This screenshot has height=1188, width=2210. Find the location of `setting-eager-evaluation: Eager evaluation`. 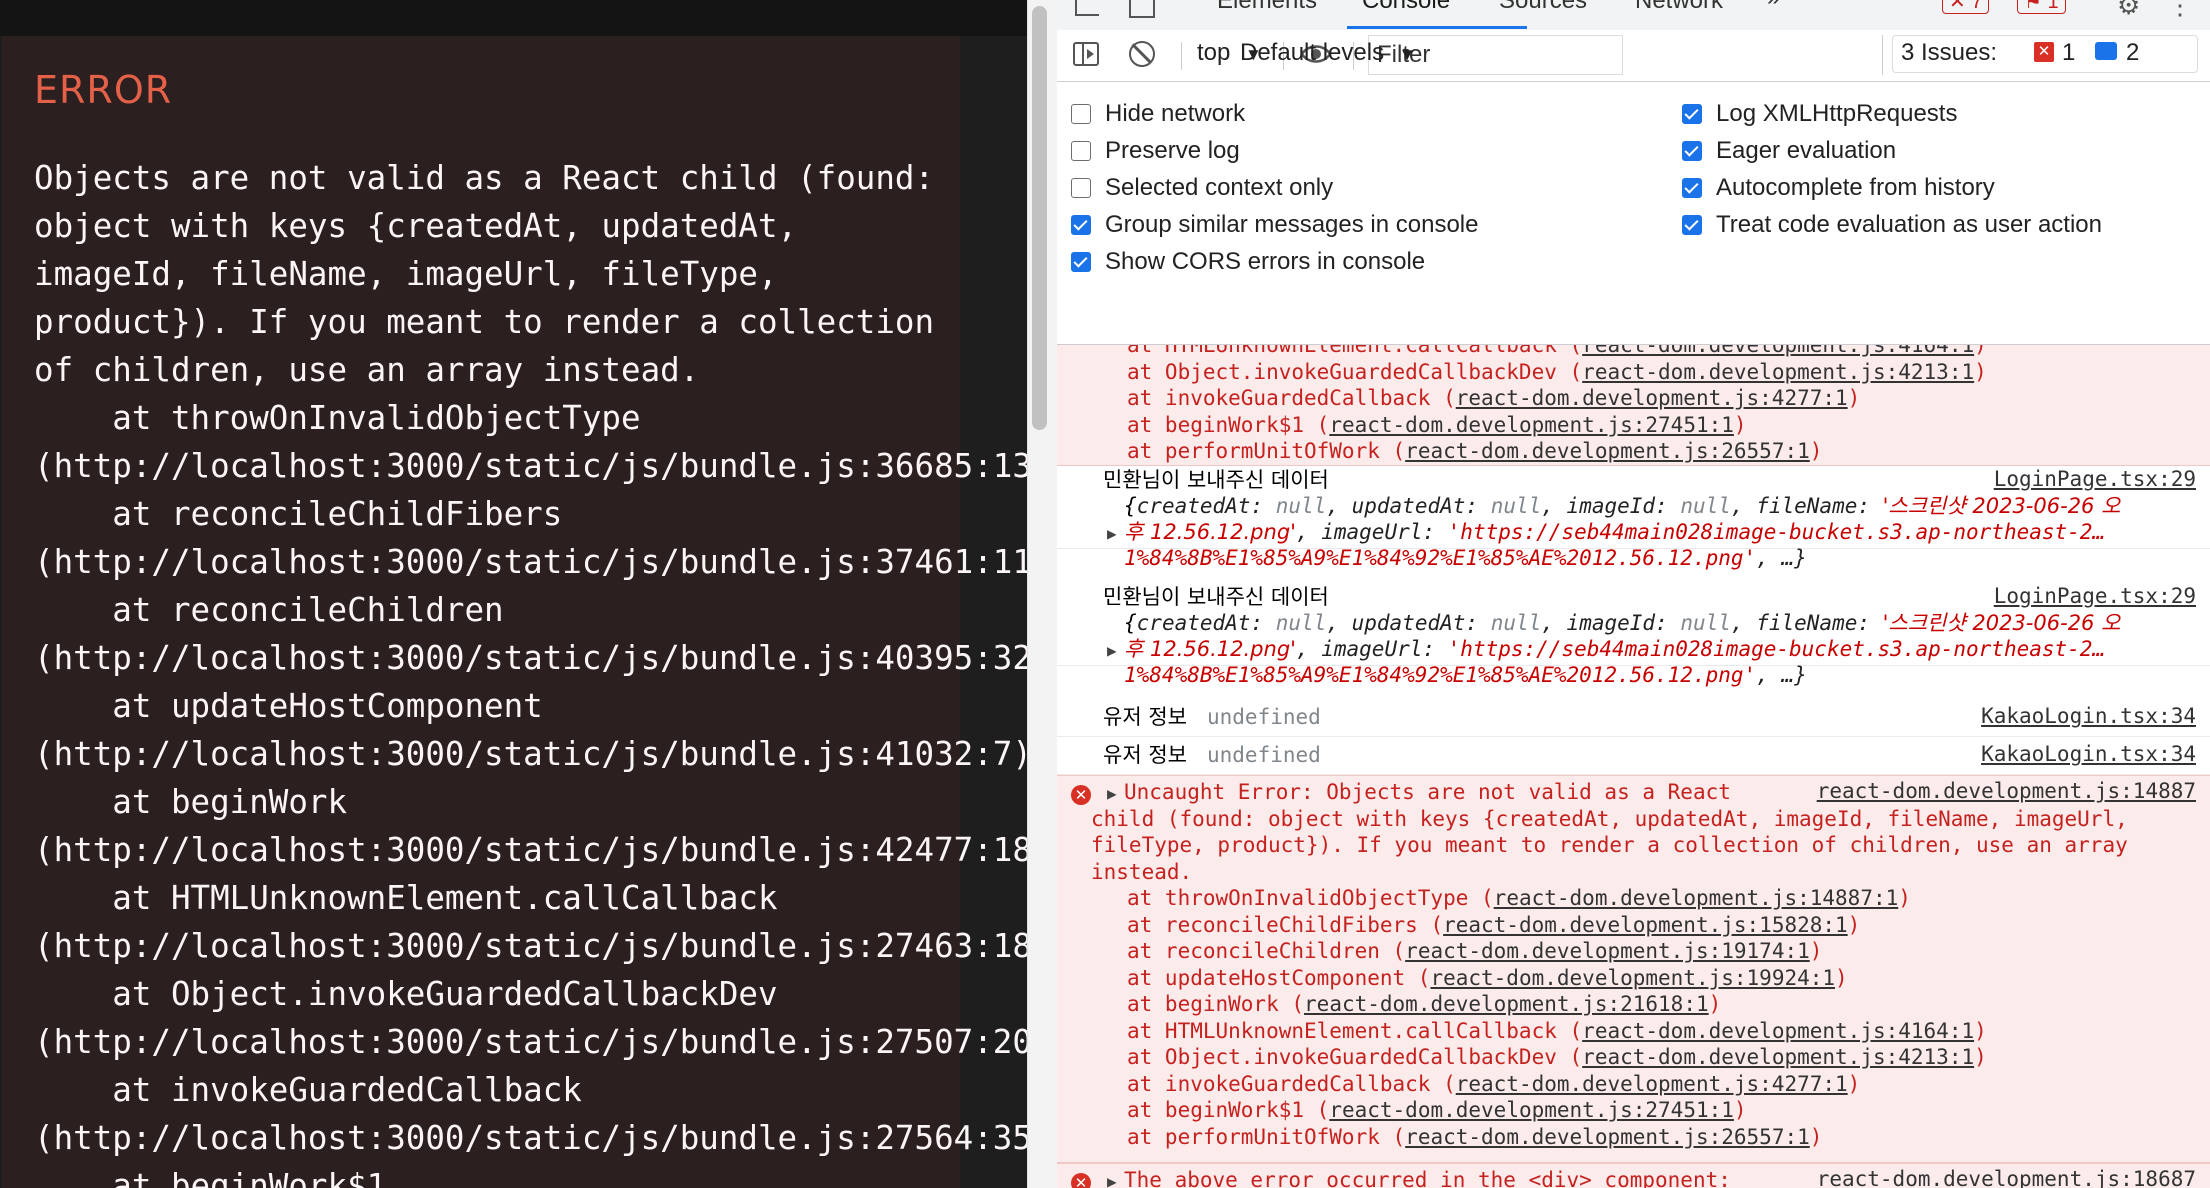

setting-eager-evaluation: Eager evaluation is located at coordinates (1789, 151).